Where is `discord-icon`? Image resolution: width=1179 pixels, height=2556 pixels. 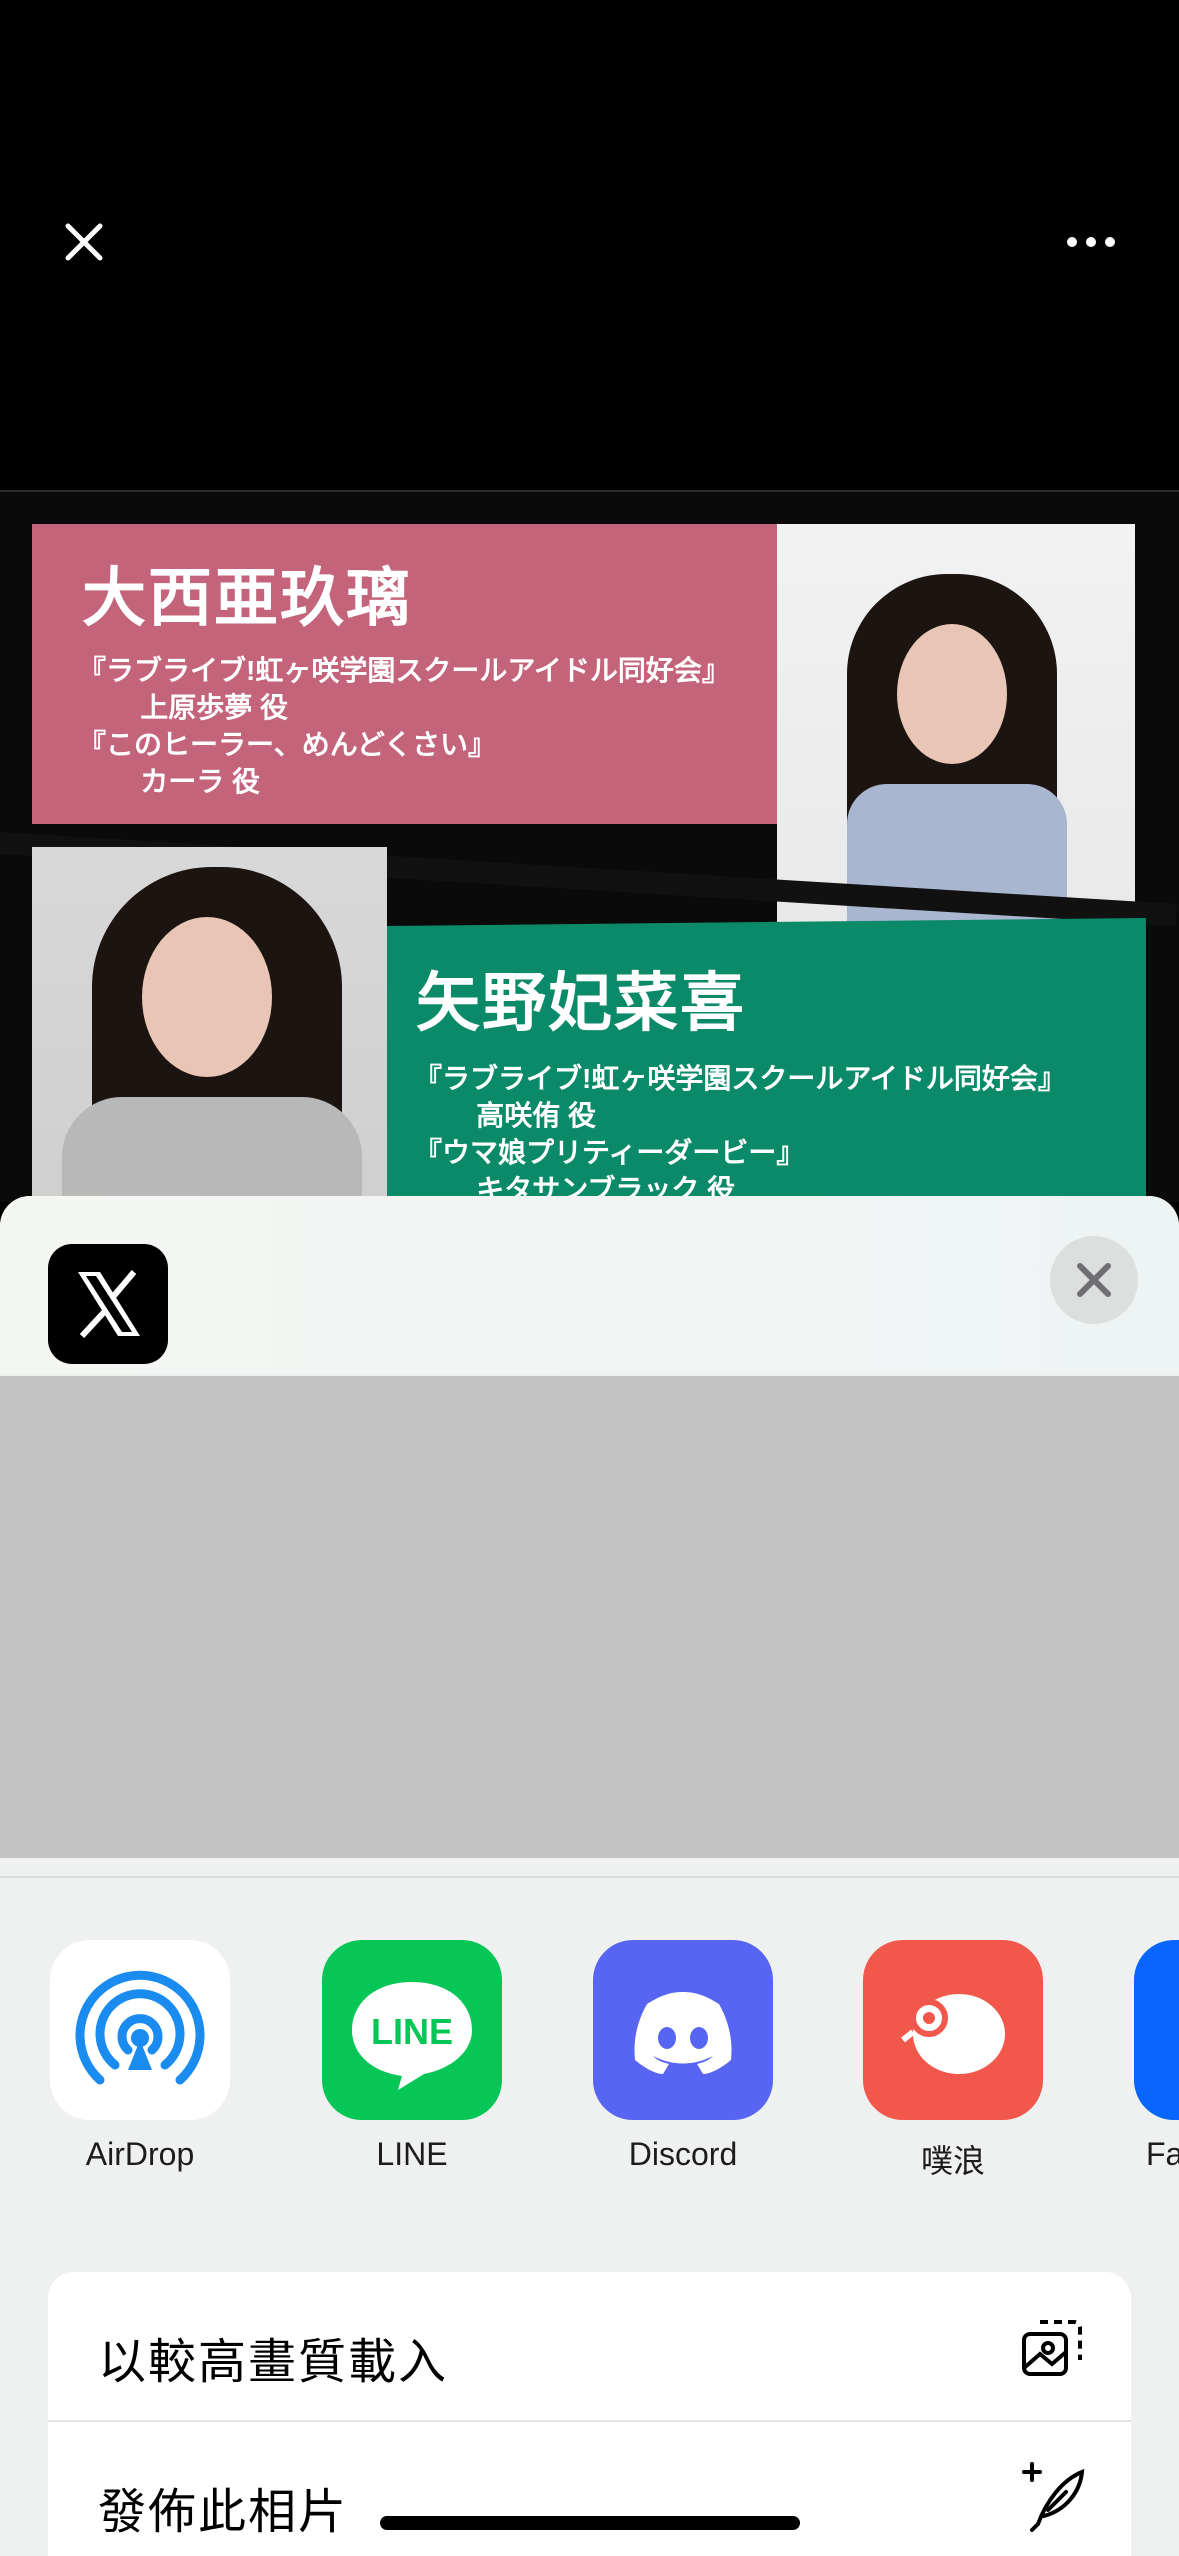
discord-icon is located at coordinates (683, 2030).